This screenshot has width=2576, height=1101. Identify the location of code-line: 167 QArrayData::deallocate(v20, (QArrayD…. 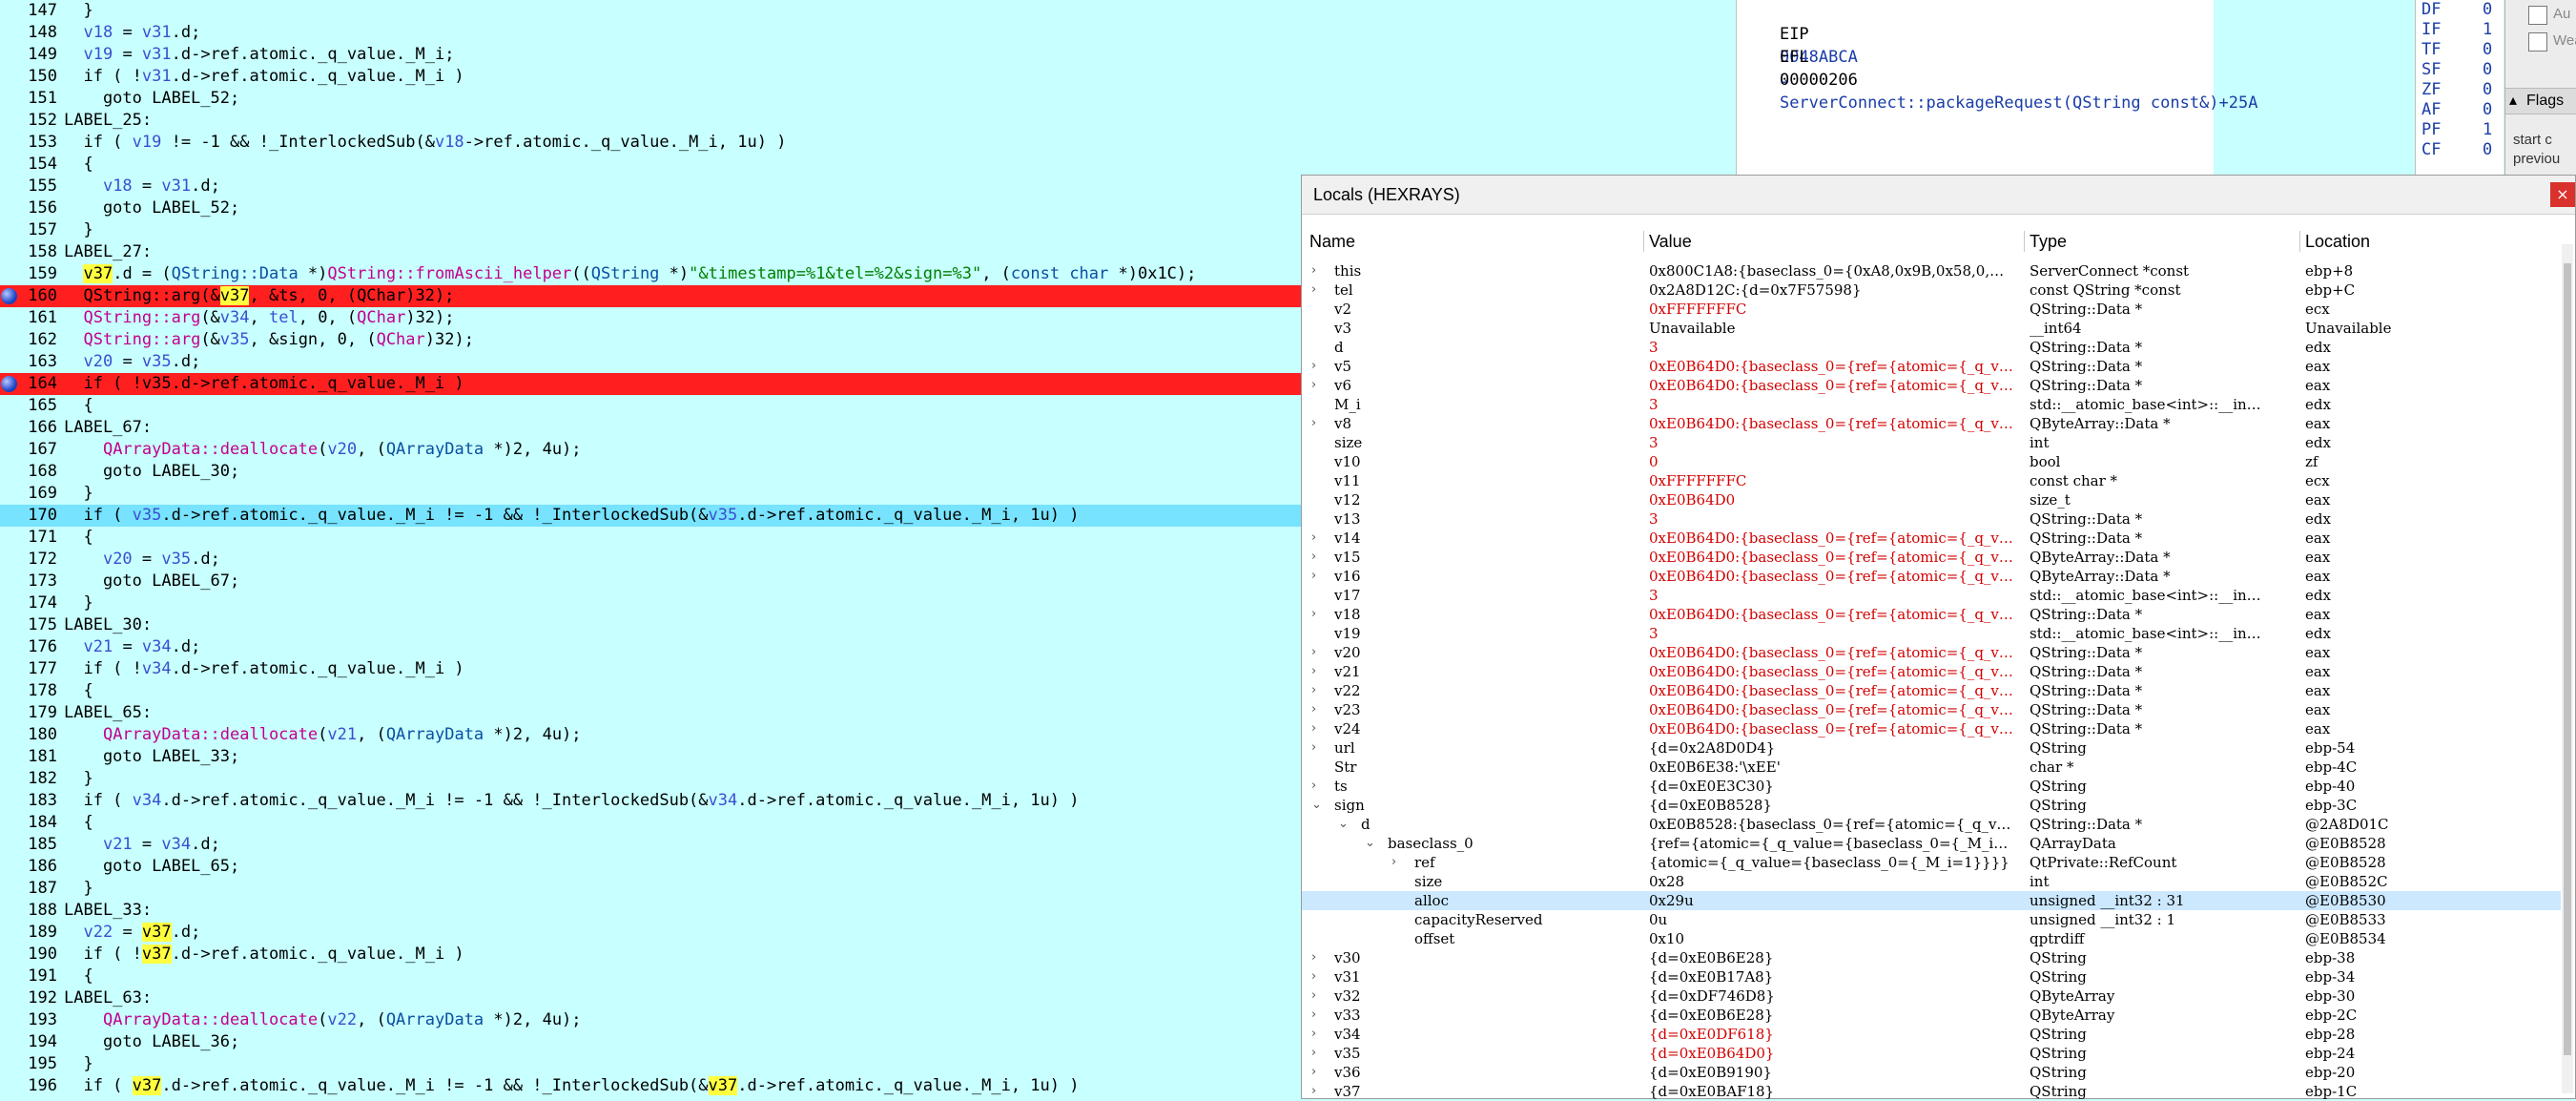
(651, 450).